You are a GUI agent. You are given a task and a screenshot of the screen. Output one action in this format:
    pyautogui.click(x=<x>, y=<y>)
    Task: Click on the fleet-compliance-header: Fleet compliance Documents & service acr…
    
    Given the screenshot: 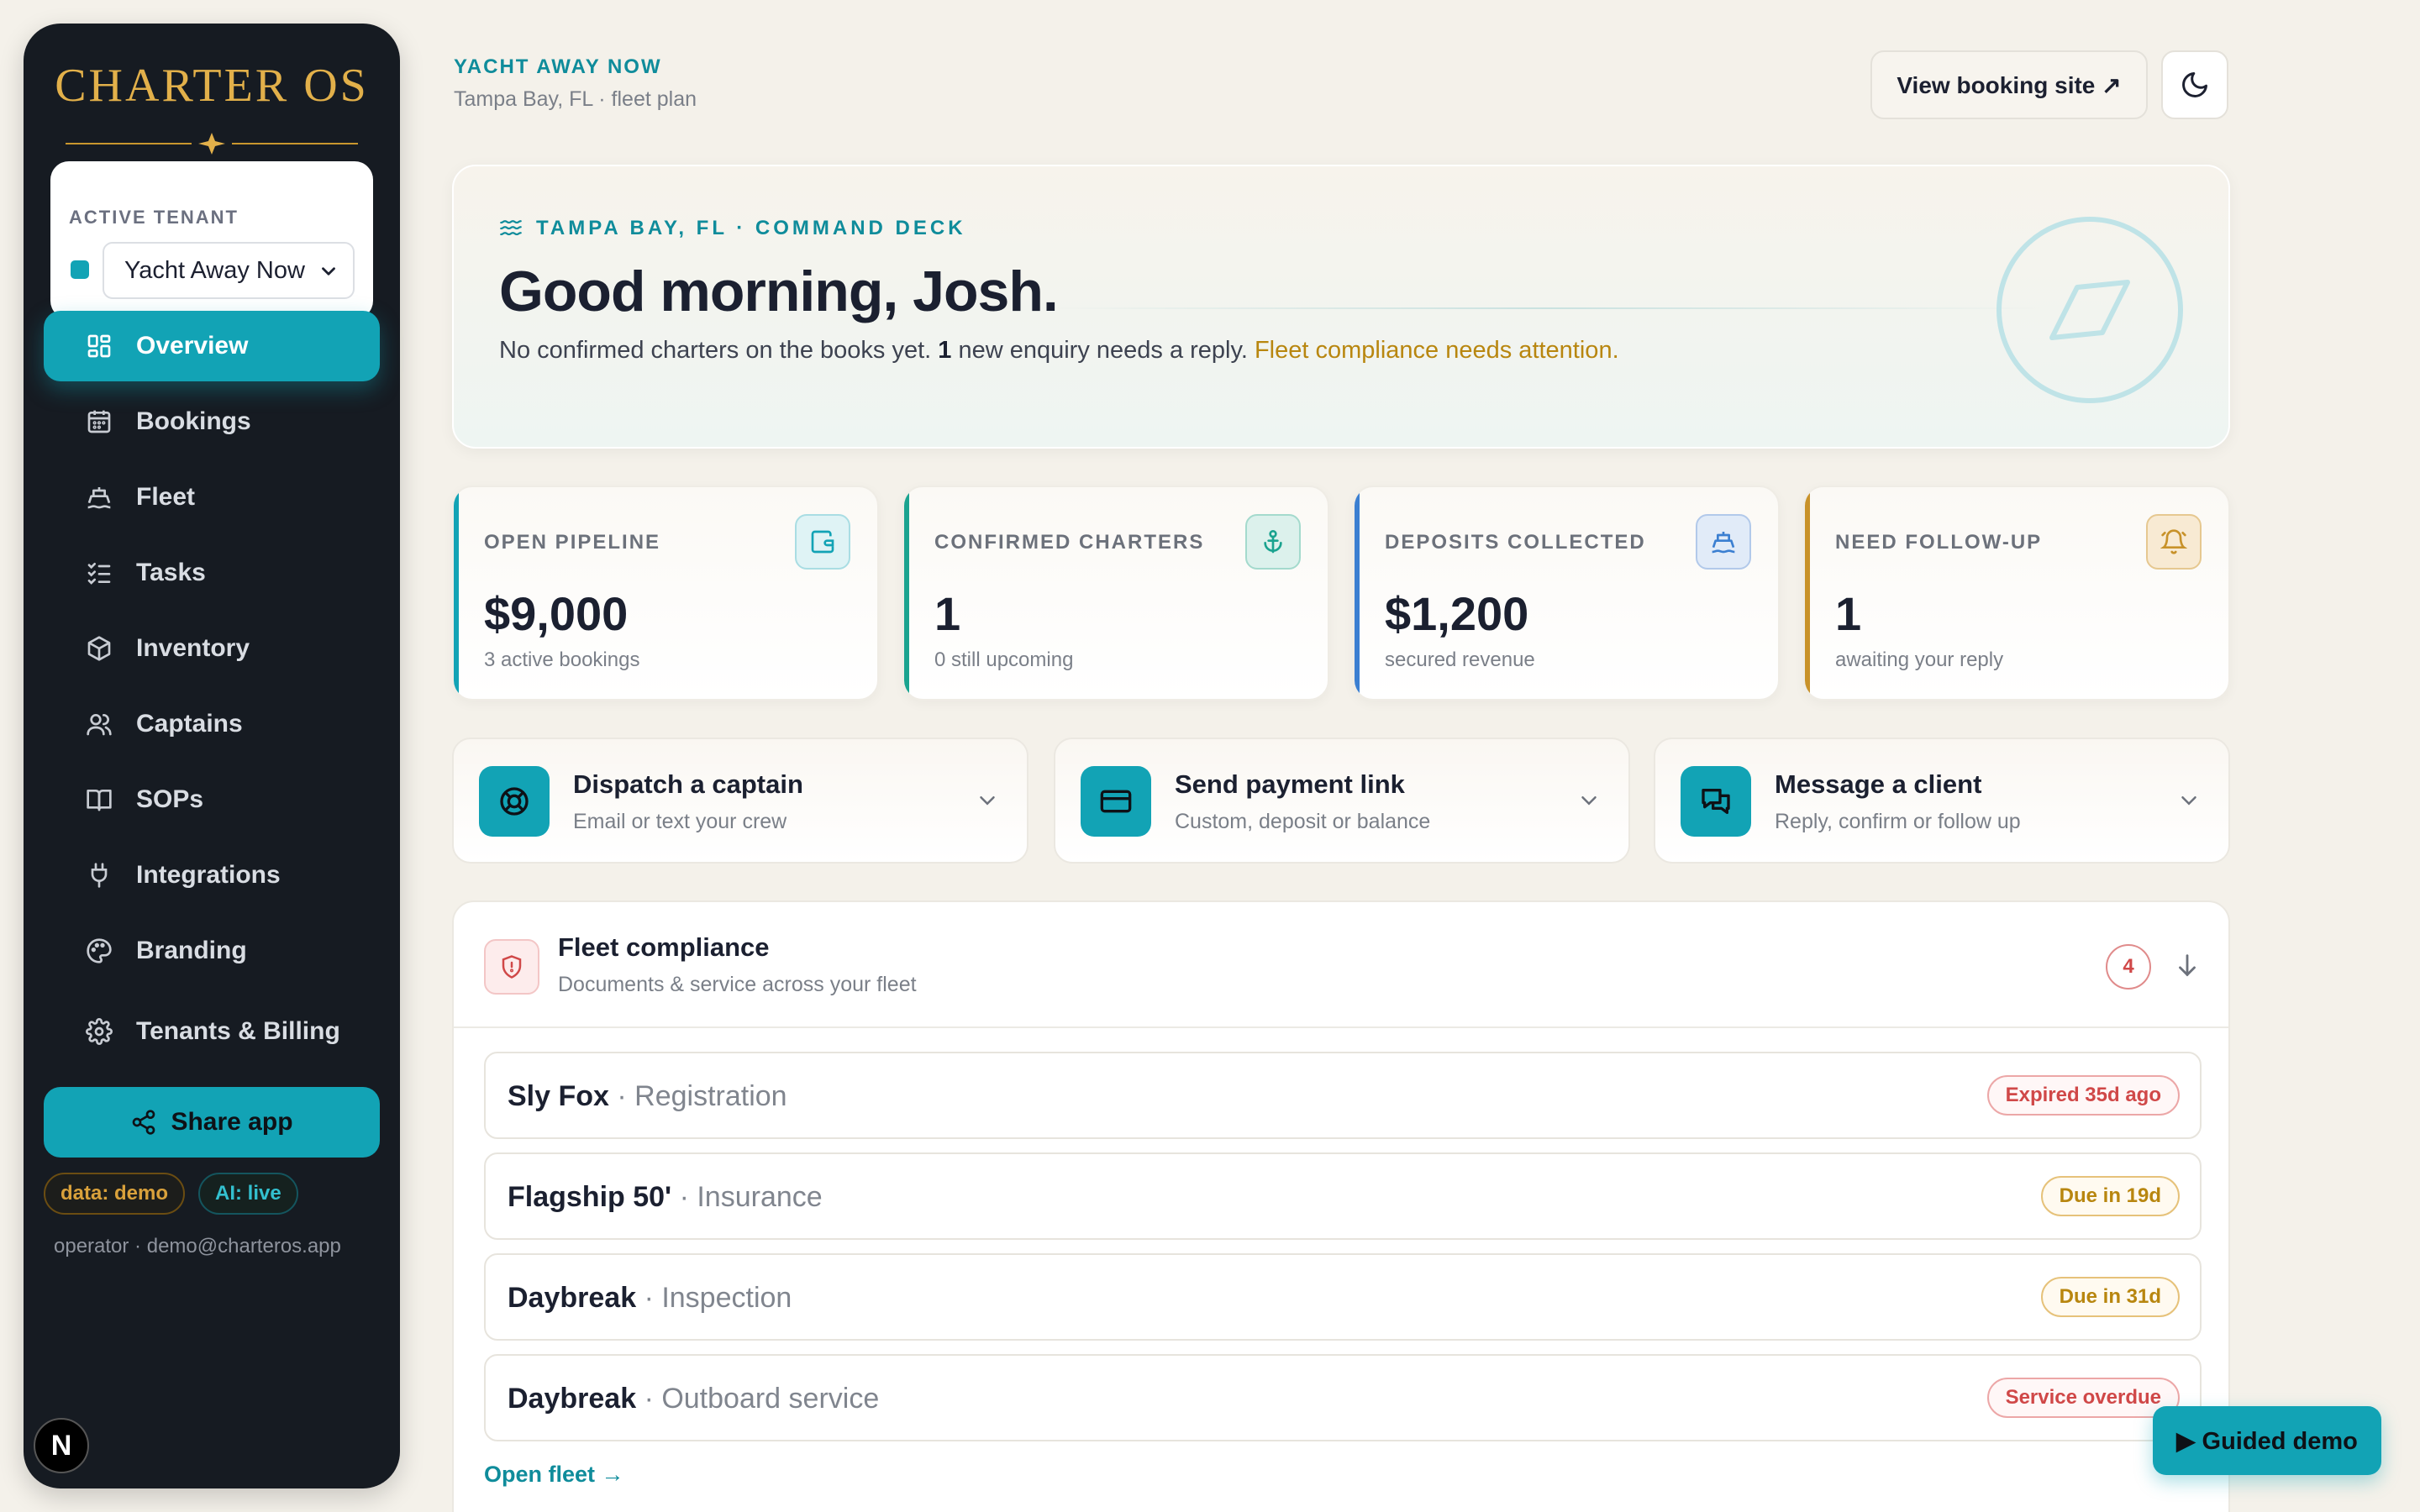 What is the action you would take?
    pyautogui.click(x=1341, y=965)
    